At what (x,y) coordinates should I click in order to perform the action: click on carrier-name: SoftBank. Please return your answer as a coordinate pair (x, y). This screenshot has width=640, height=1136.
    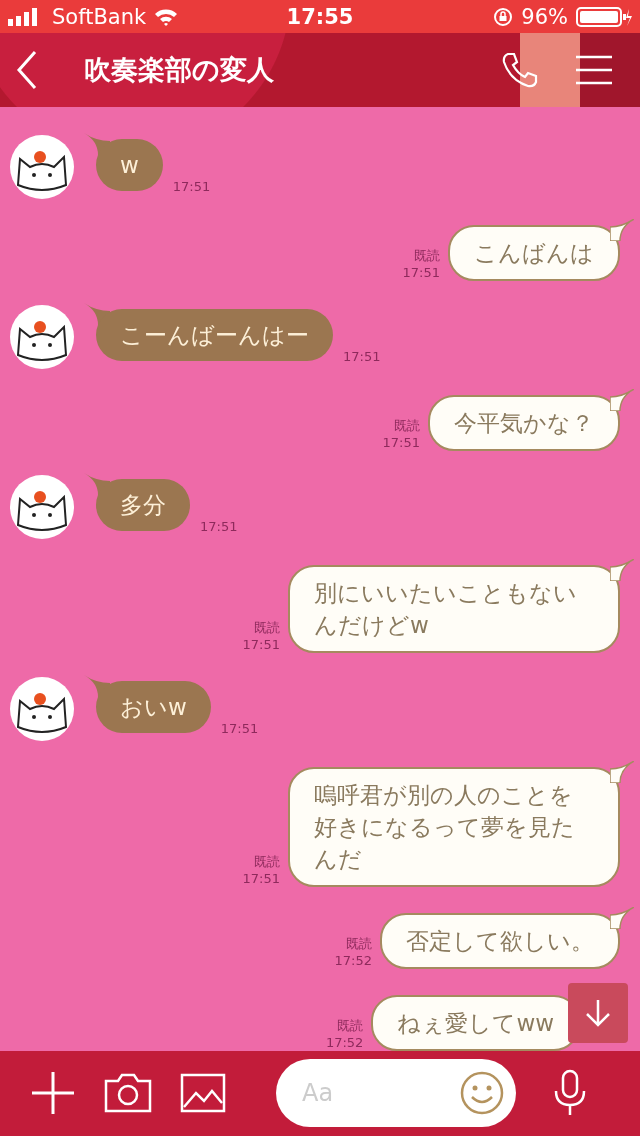
    Looking at the image, I should click on (99, 16).